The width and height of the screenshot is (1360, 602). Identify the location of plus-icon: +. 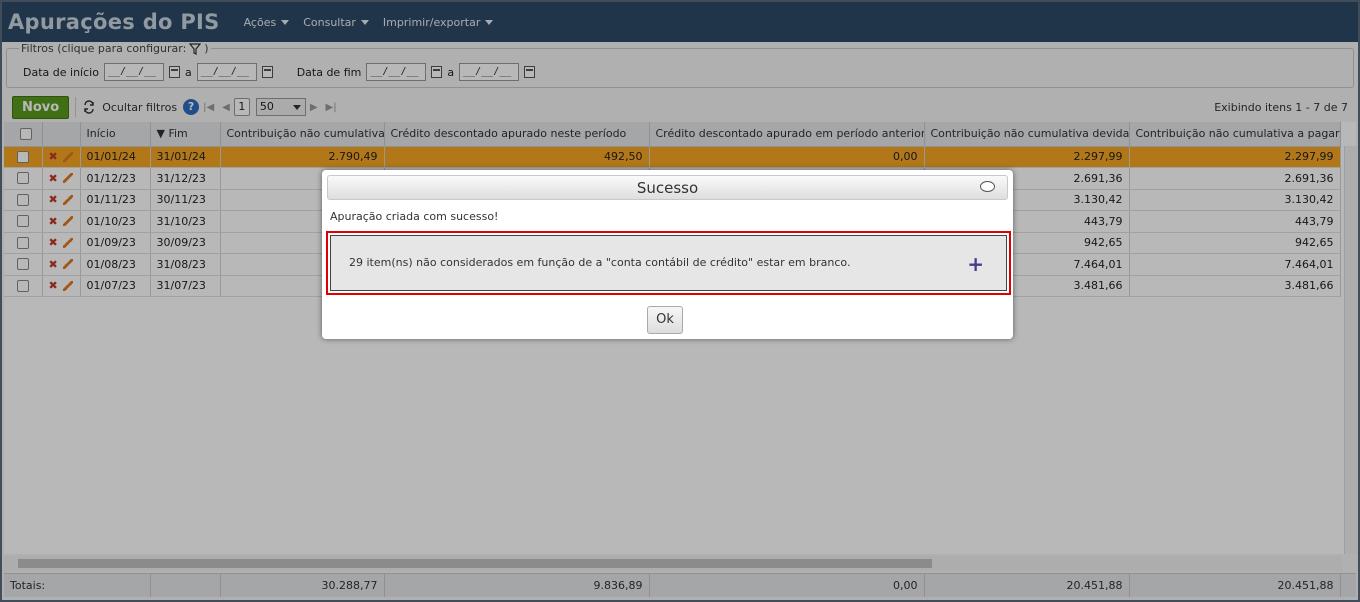
(975, 264).